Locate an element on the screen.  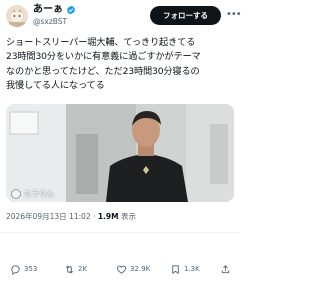
share-button is located at coordinates (225, 269).